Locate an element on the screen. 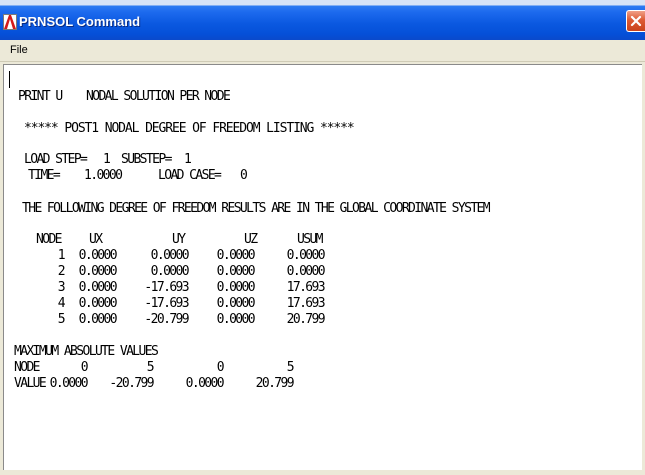 This screenshot has height=475, width=645. heading-title: NODAL SOLUTION PER NODE is located at coordinates (158, 96).